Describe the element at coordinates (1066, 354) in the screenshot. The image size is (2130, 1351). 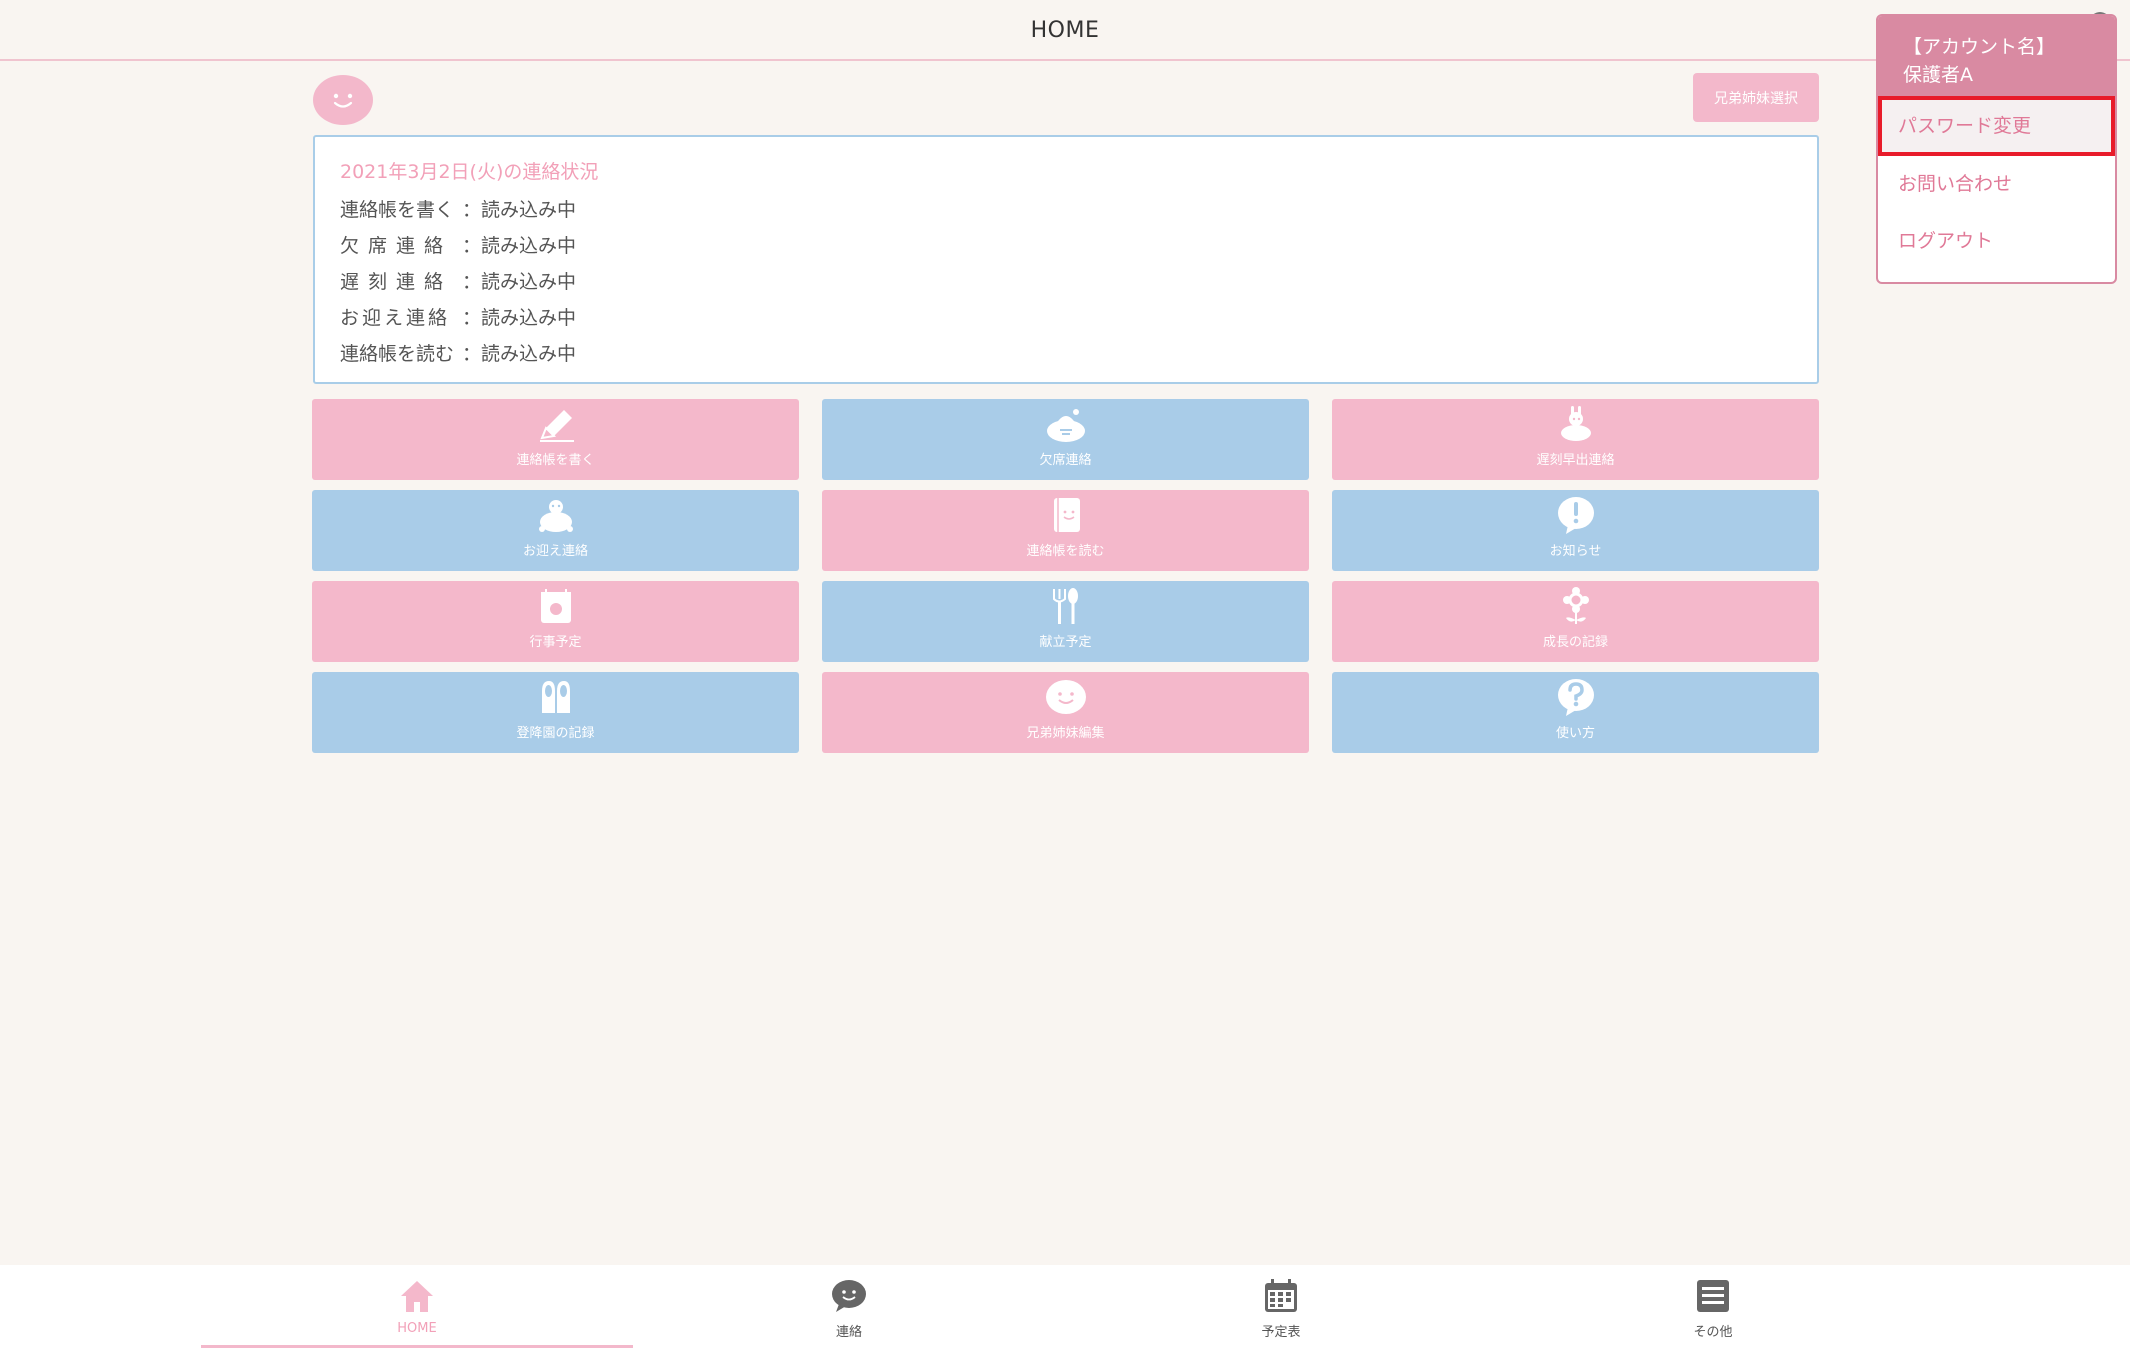
I see `status-row: 連絡帳を読む ：読み込み中` at that location.